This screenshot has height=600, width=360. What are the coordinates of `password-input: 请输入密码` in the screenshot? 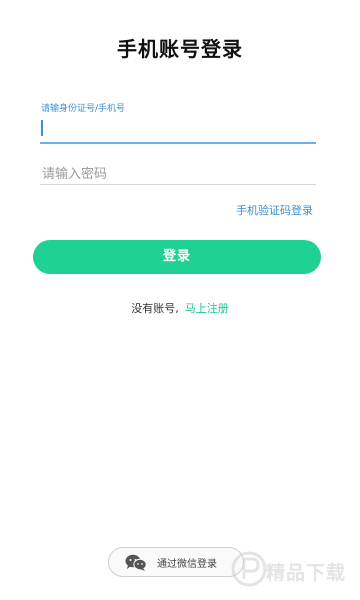 It's located at (178, 172).